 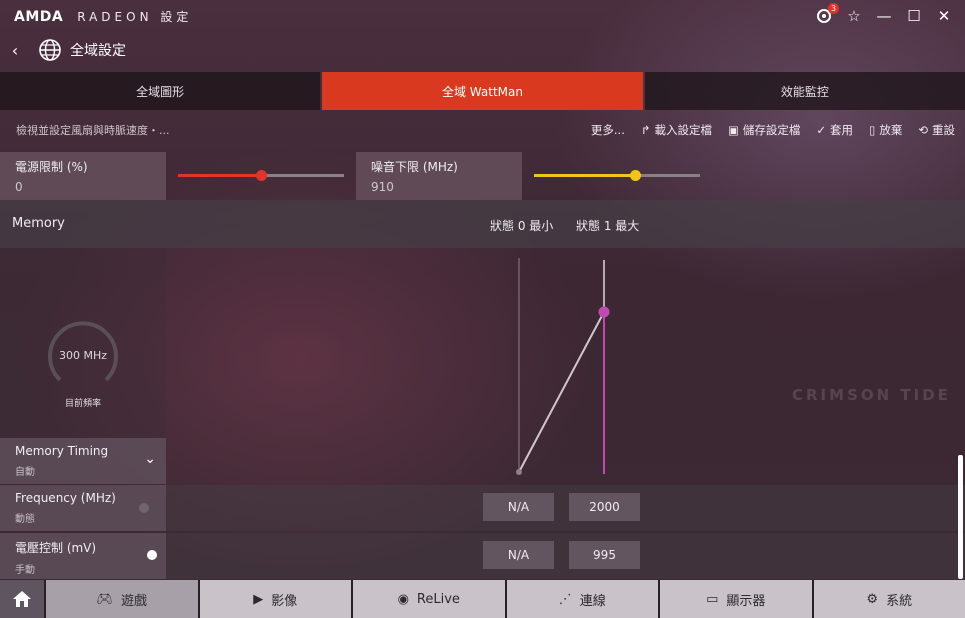 What do you see at coordinates (854, 16) in the screenshot?
I see `favorite-star-icon: ☆` at bounding box center [854, 16].